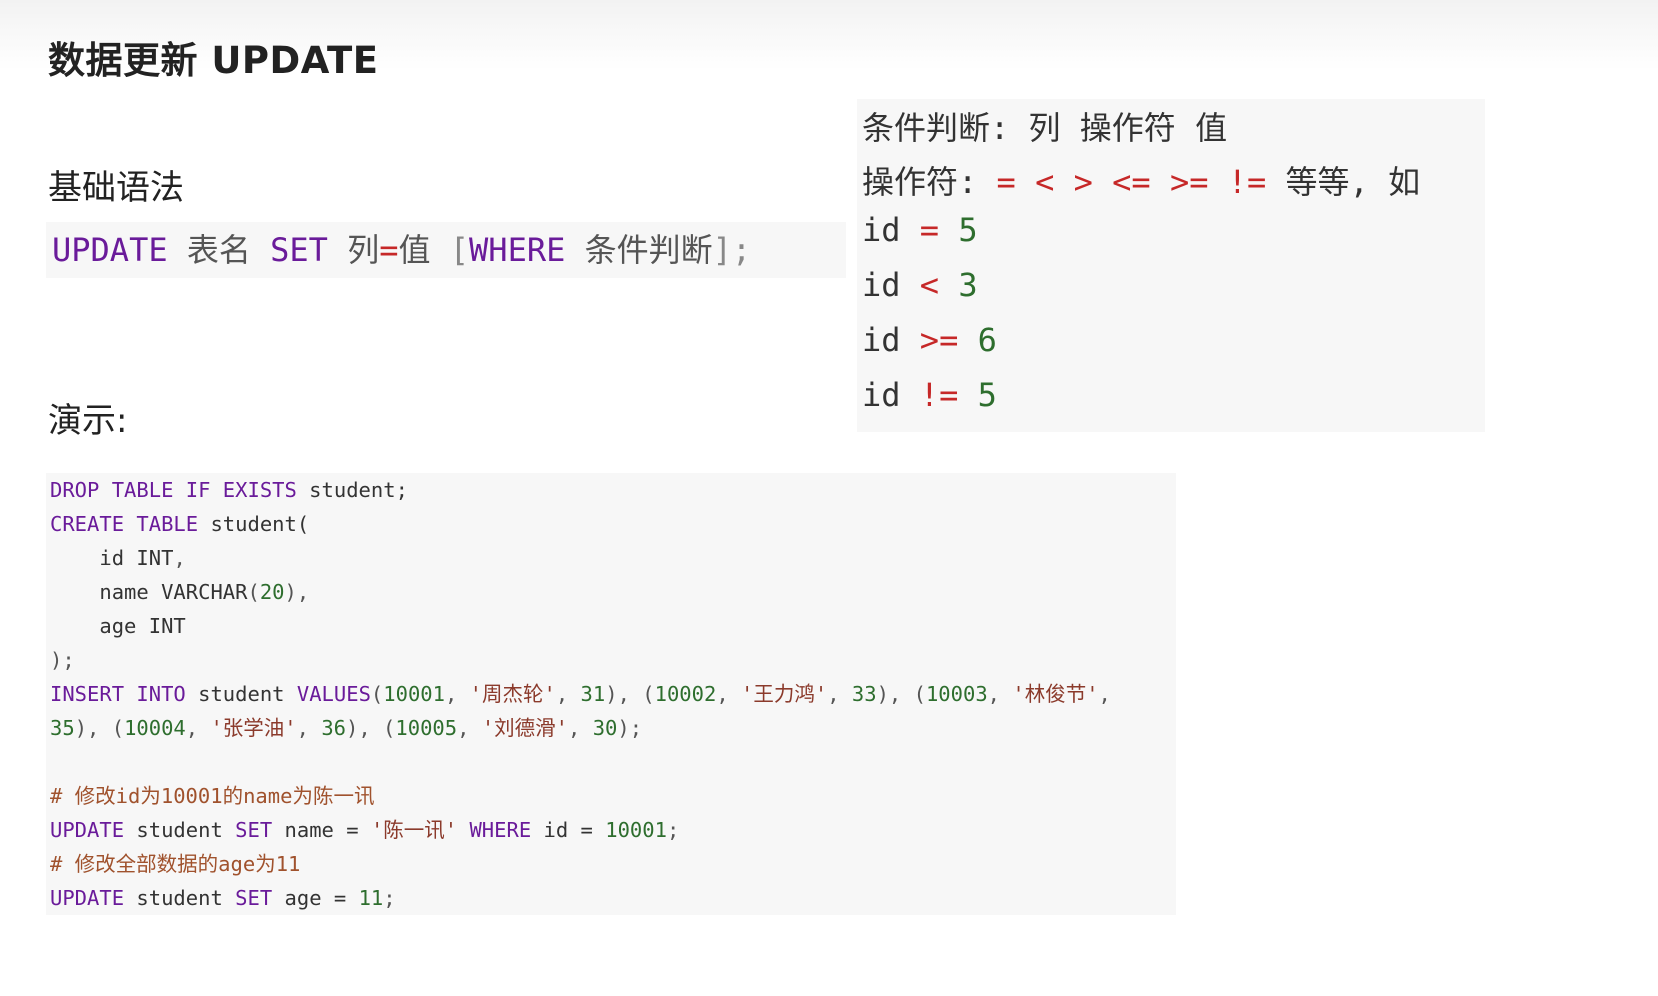 Image resolution: width=1658 pixels, height=996 pixels. I want to click on condition-example: id = 5, so click(920, 230).